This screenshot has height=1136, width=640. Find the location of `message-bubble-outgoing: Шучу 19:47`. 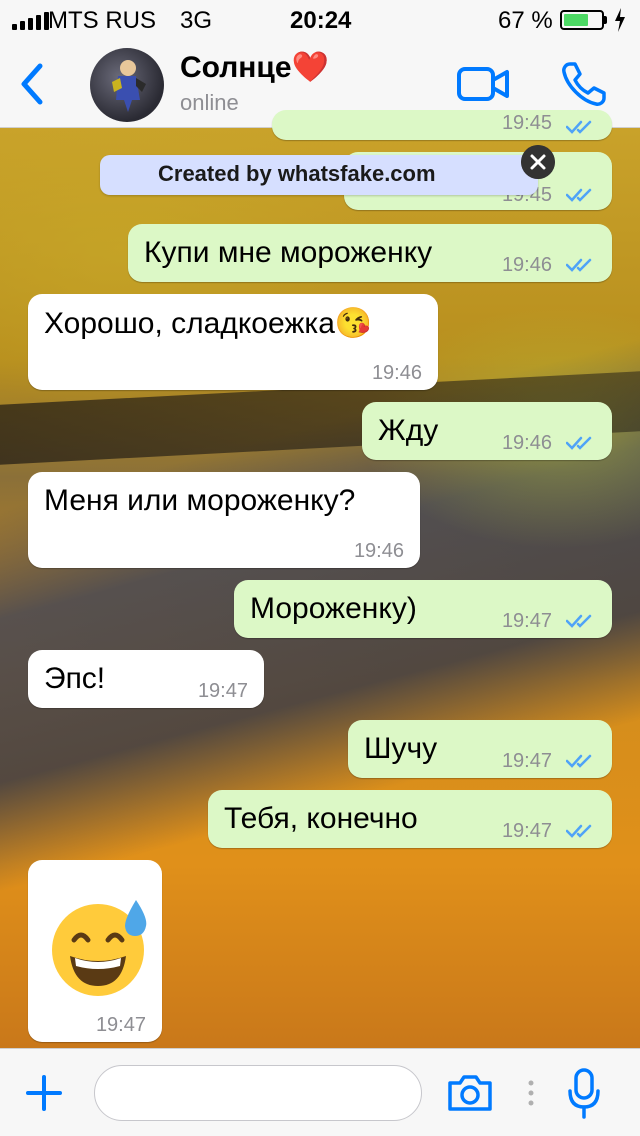

message-bubble-outgoing: Шучу 19:47 is located at coordinates (480, 749).